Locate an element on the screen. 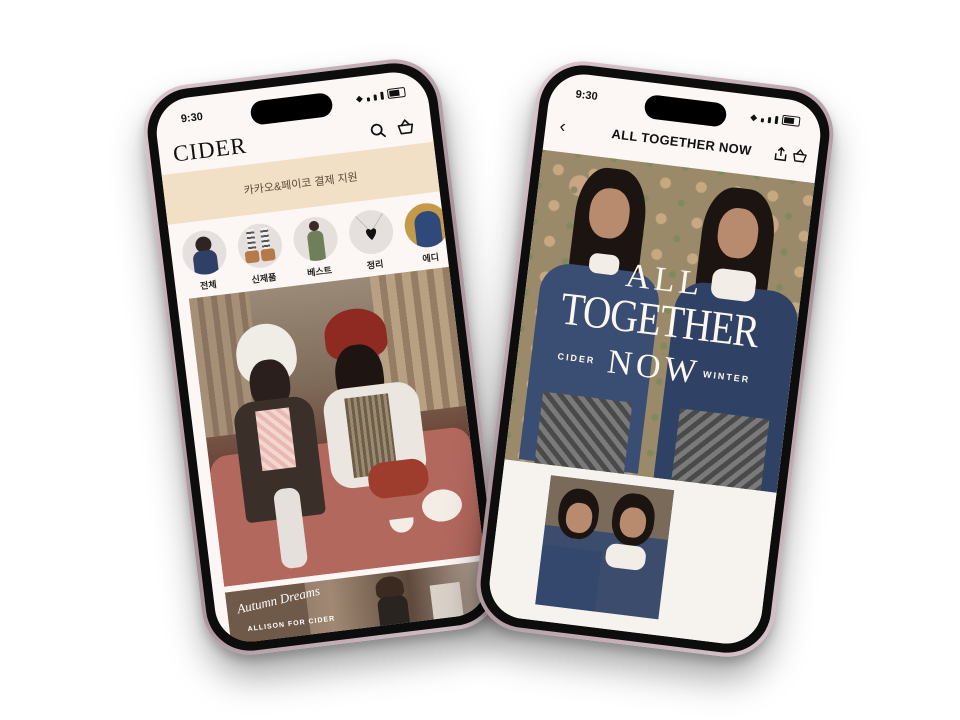 Image resolution: width=960 pixels, height=720 pixels. category-item-clearance: 정리 is located at coordinates (372, 240).